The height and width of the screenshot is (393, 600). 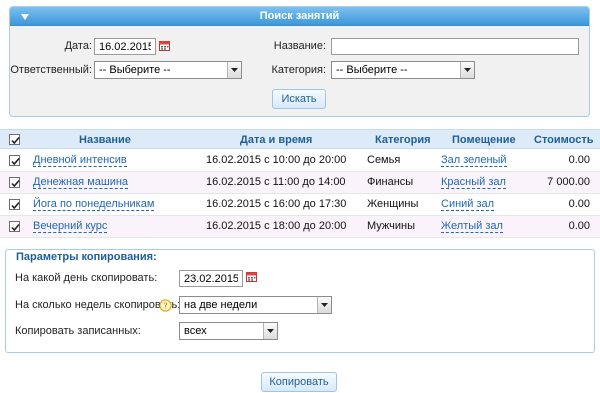 What do you see at coordinates (25, 17) in the screenshot?
I see `collapse-arrow-icon` at bounding box center [25, 17].